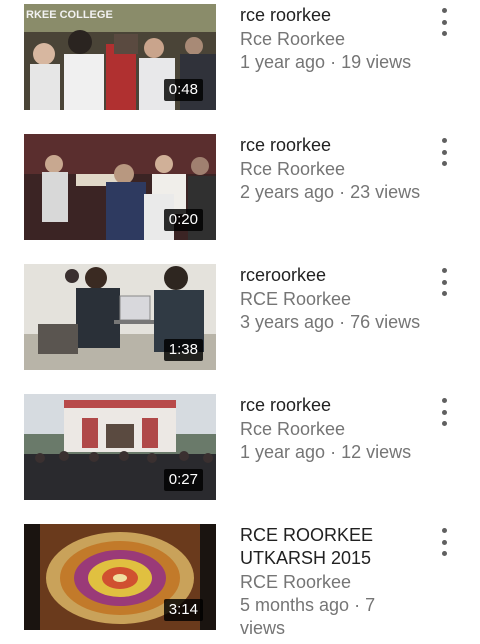 This screenshot has width=480, height=644. Describe the element at coordinates (120, 187) in the screenshot. I see `video-thumbnail: 0:20` at that location.